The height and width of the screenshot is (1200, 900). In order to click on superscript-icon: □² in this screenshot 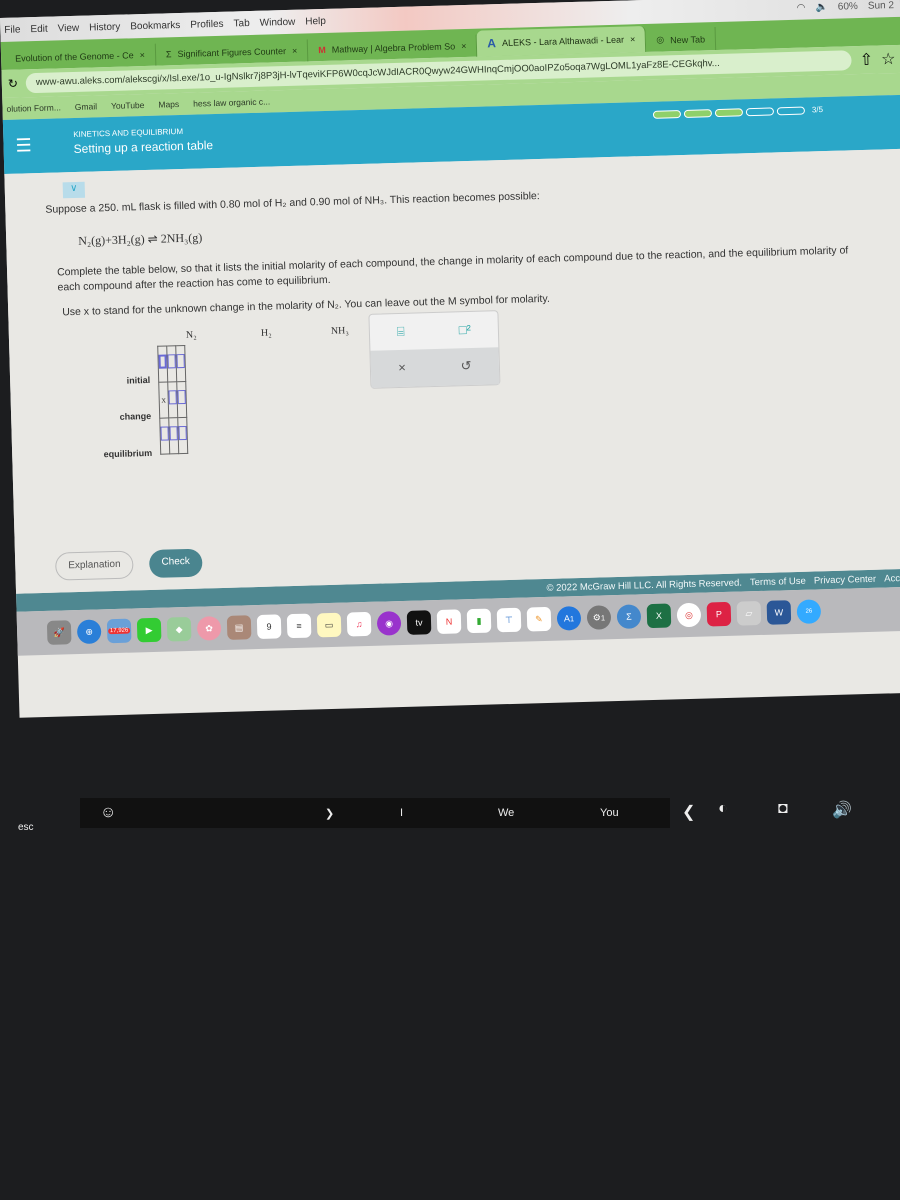, I will do `click(464, 330)`.